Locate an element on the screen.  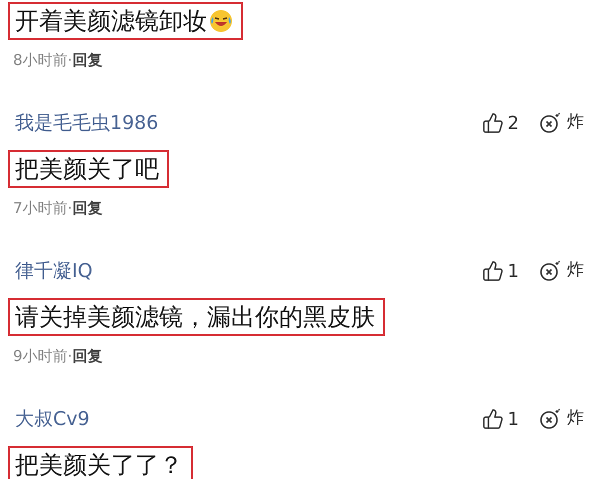
author-name: 我是毛毛虫1986 is located at coordinates (86, 123).